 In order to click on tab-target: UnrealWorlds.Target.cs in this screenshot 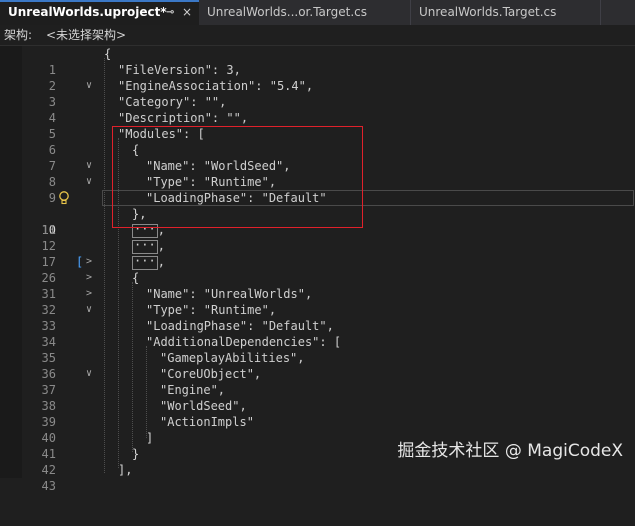, I will do `click(506, 12)`.